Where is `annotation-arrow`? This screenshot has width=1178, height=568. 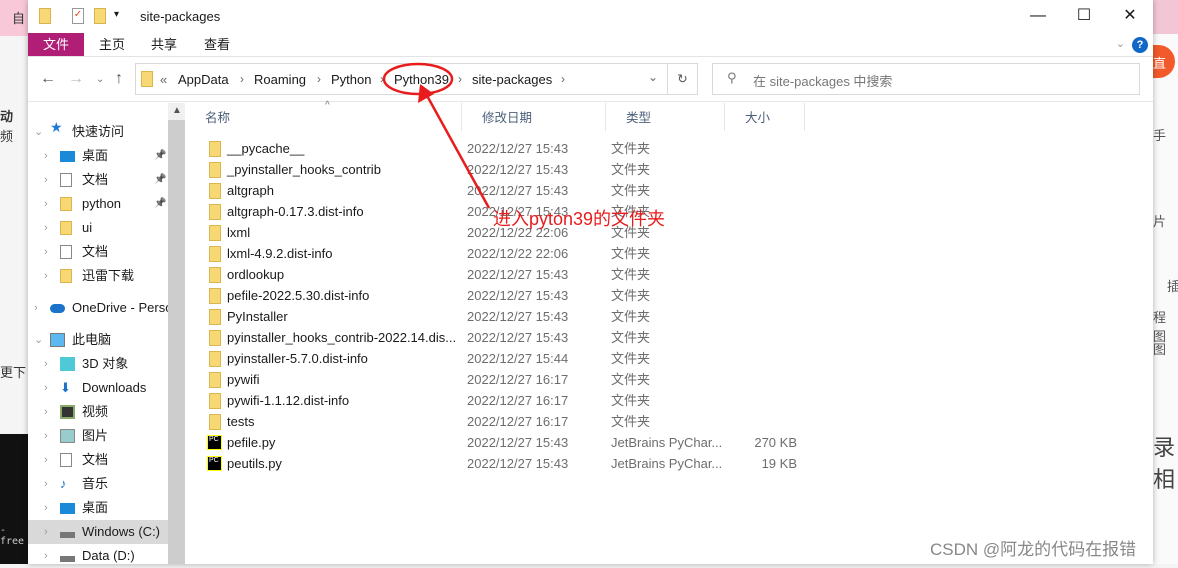
annotation-arrow is located at coordinates (457, 150).